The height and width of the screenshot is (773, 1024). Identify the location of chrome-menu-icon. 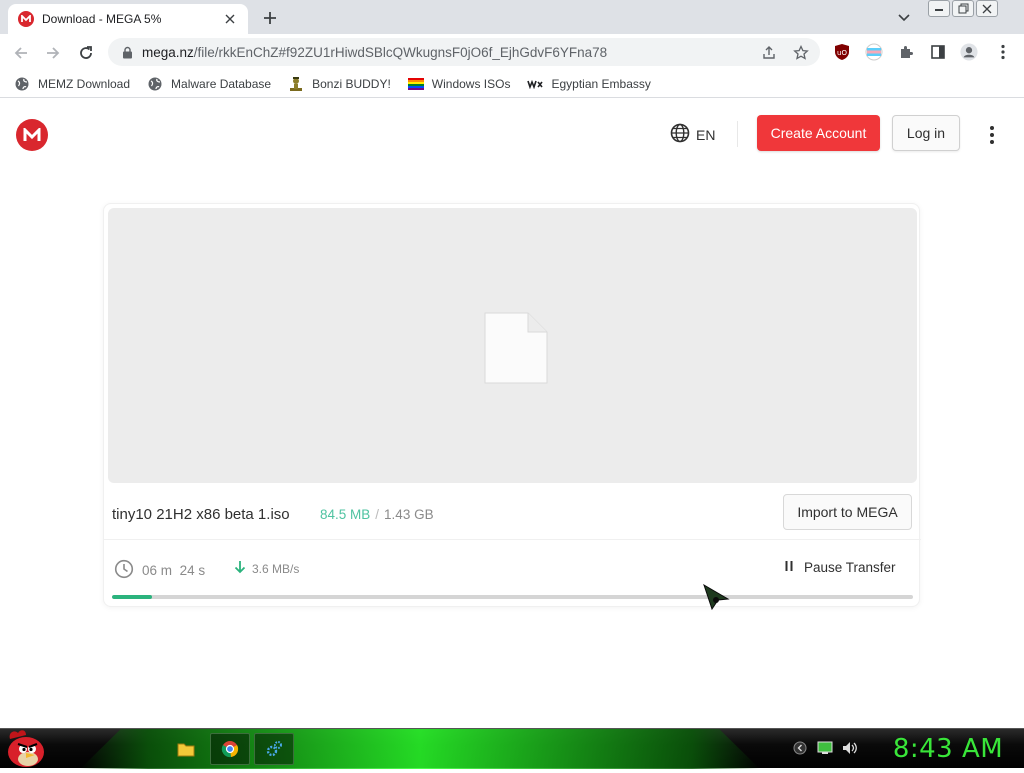
(1003, 52).